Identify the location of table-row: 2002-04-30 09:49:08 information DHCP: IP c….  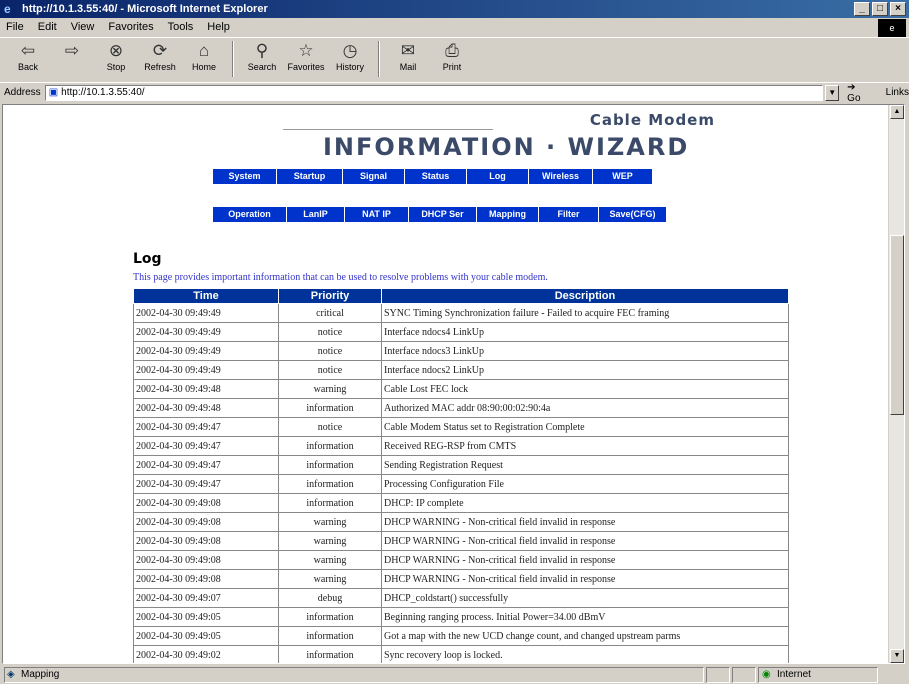
(461, 503).